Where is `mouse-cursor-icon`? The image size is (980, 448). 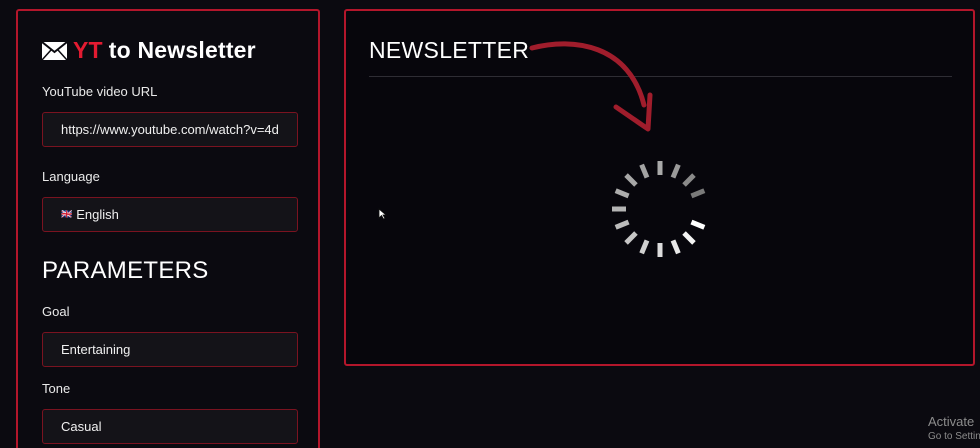
mouse-cursor-icon is located at coordinates (382, 214).